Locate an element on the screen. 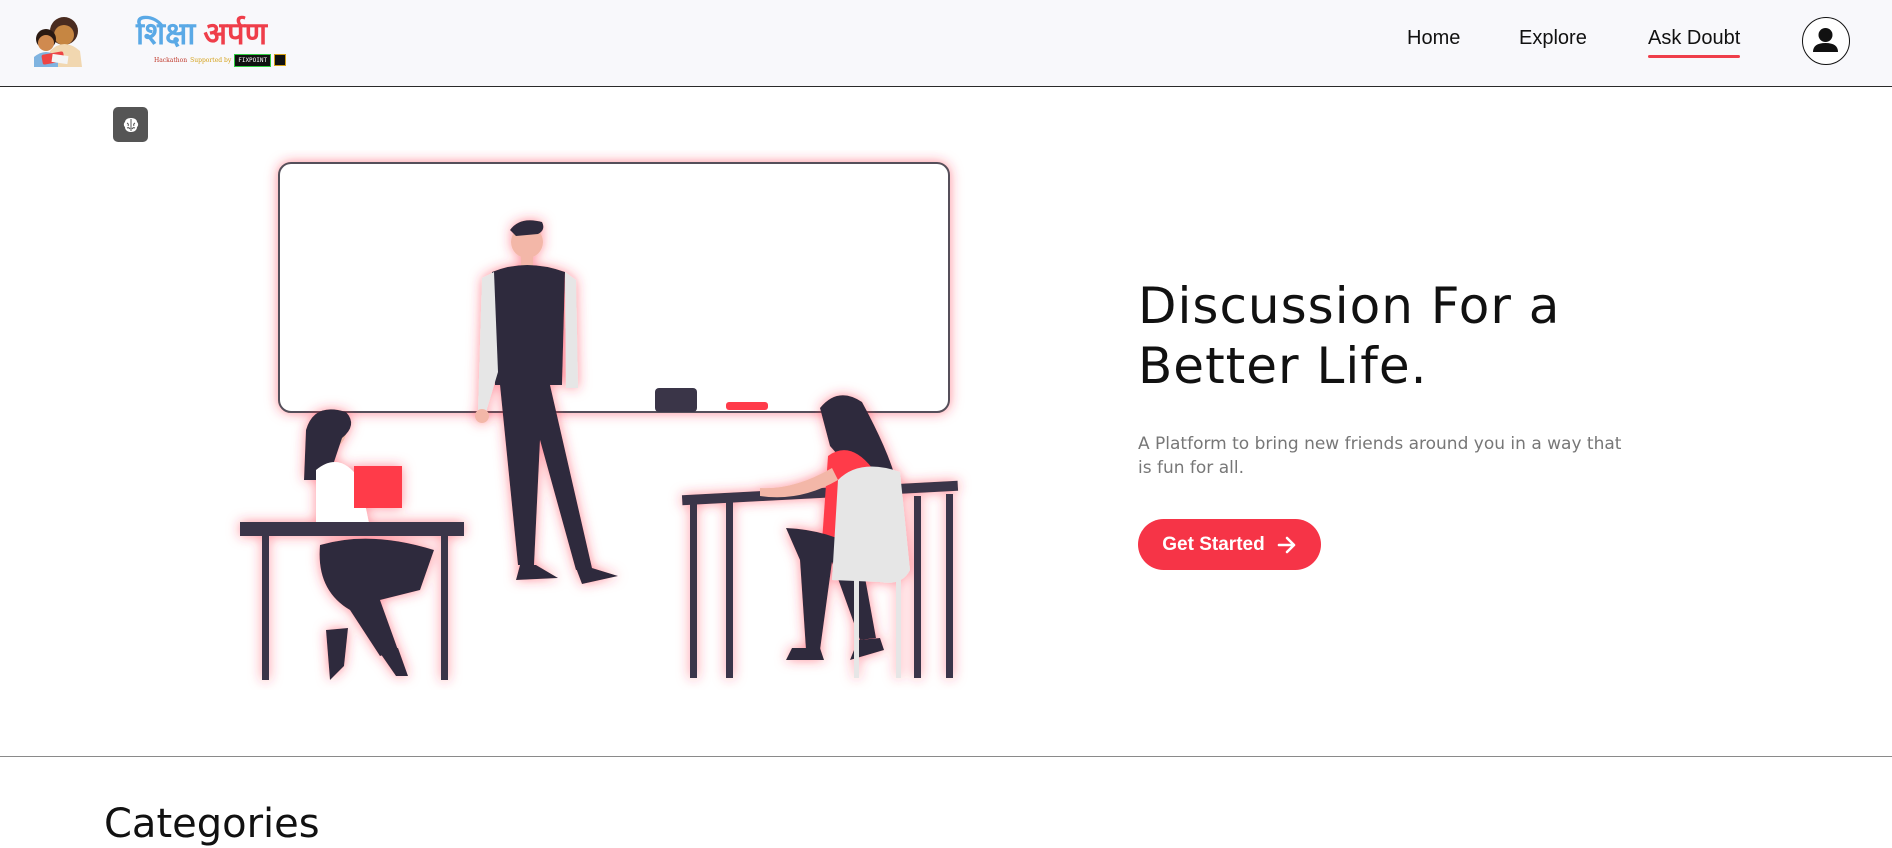  brand-tagline-supported: Supported by is located at coordinates (211, 60).